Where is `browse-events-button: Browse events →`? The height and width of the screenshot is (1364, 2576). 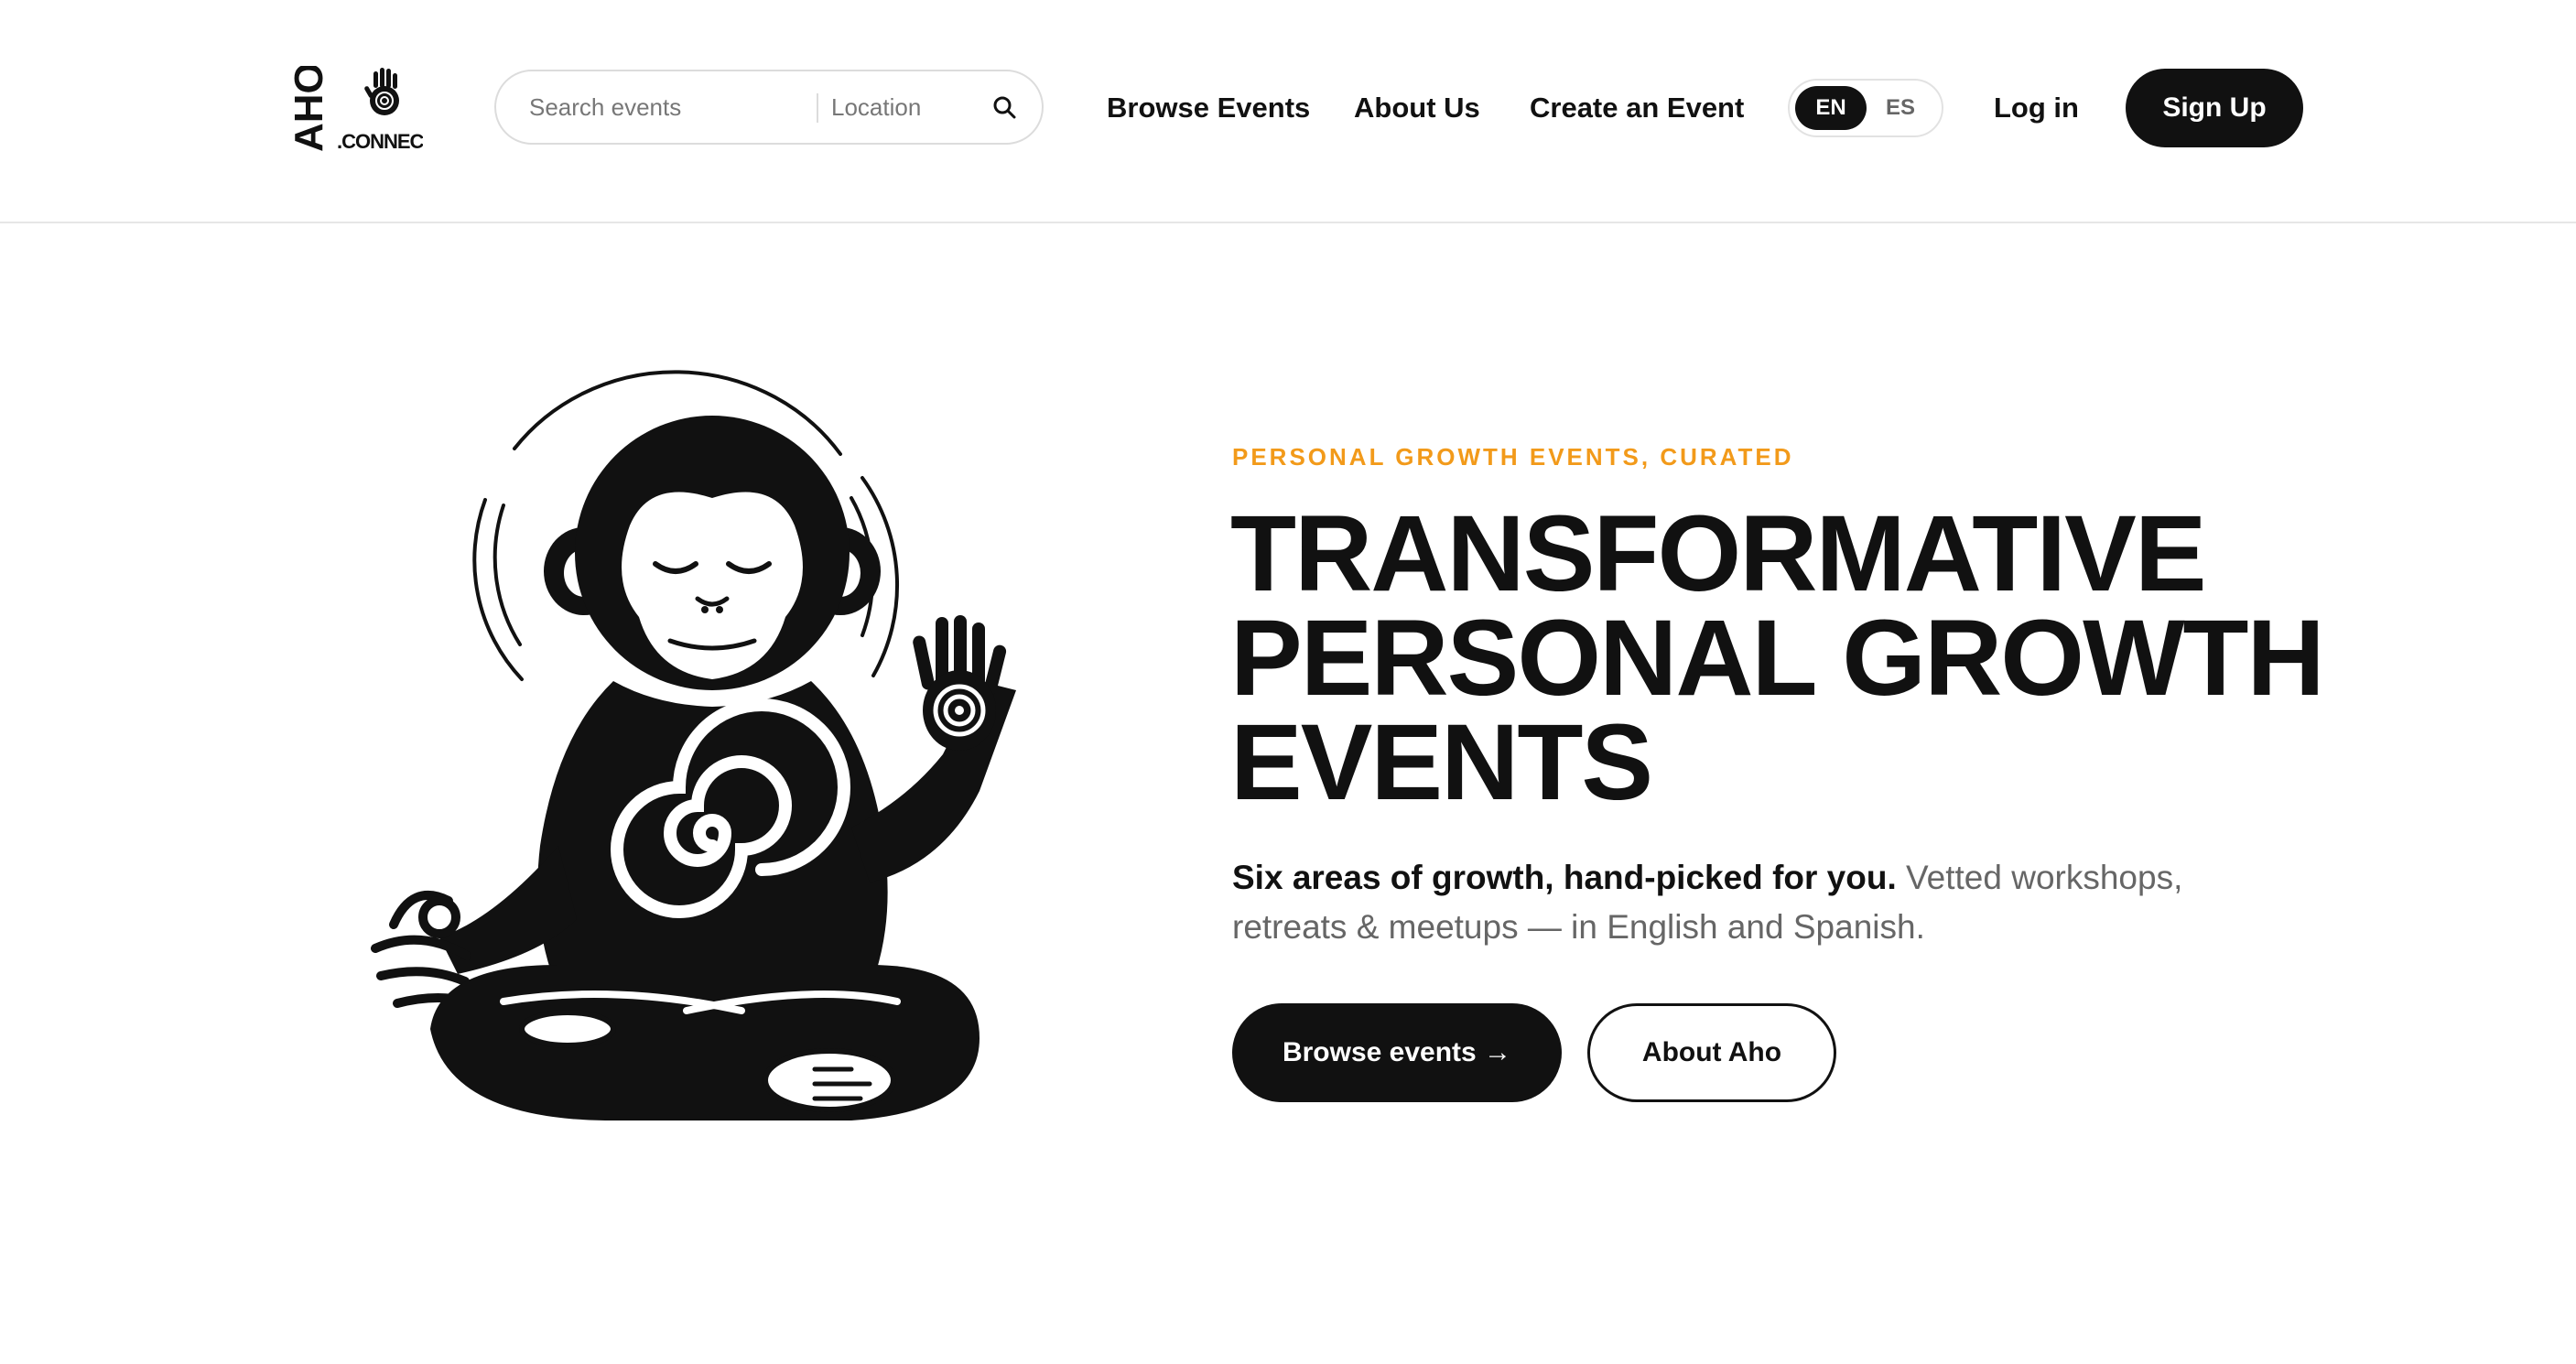 browse-events-button: Browse events → is located at coordinates (1397, 1052).